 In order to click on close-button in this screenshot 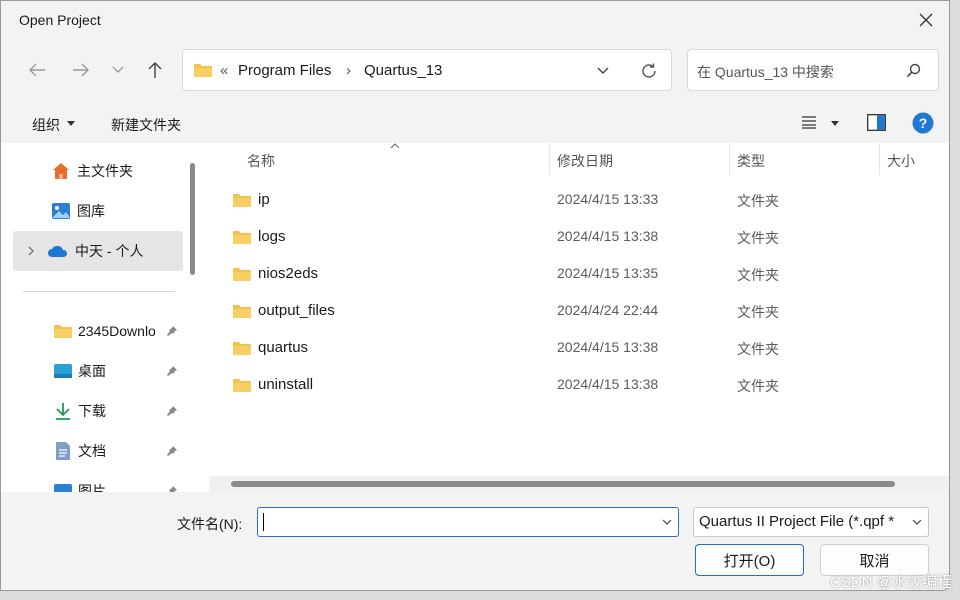, I will do `click(926, 20)`.